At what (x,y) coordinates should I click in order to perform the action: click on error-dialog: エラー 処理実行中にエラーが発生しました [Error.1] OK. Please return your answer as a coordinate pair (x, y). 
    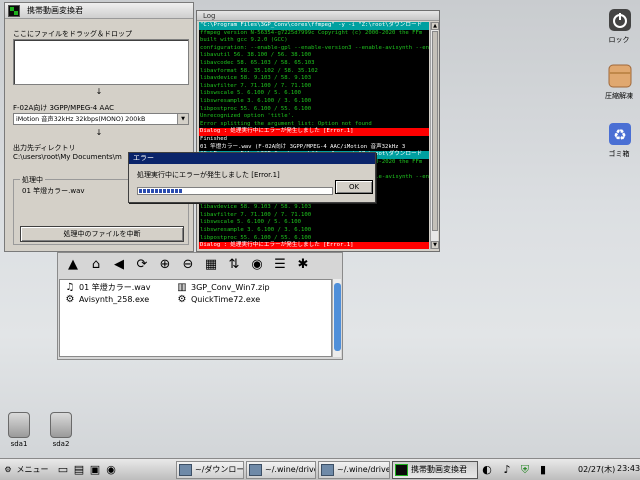
    Looking at the image, I should click on (252, 177).